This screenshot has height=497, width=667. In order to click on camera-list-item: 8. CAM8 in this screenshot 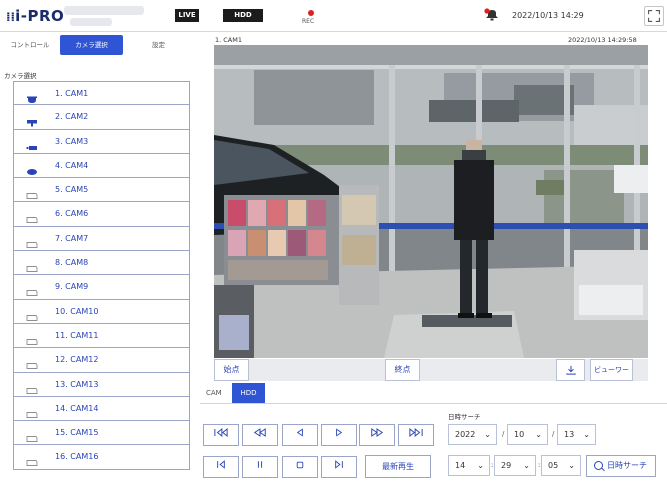, I will do `click(101, 263)`.